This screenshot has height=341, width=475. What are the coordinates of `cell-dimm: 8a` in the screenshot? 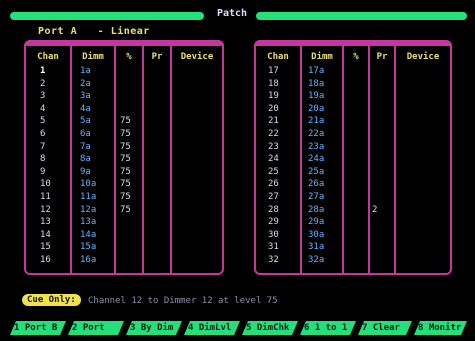 It's located at (85, 159).